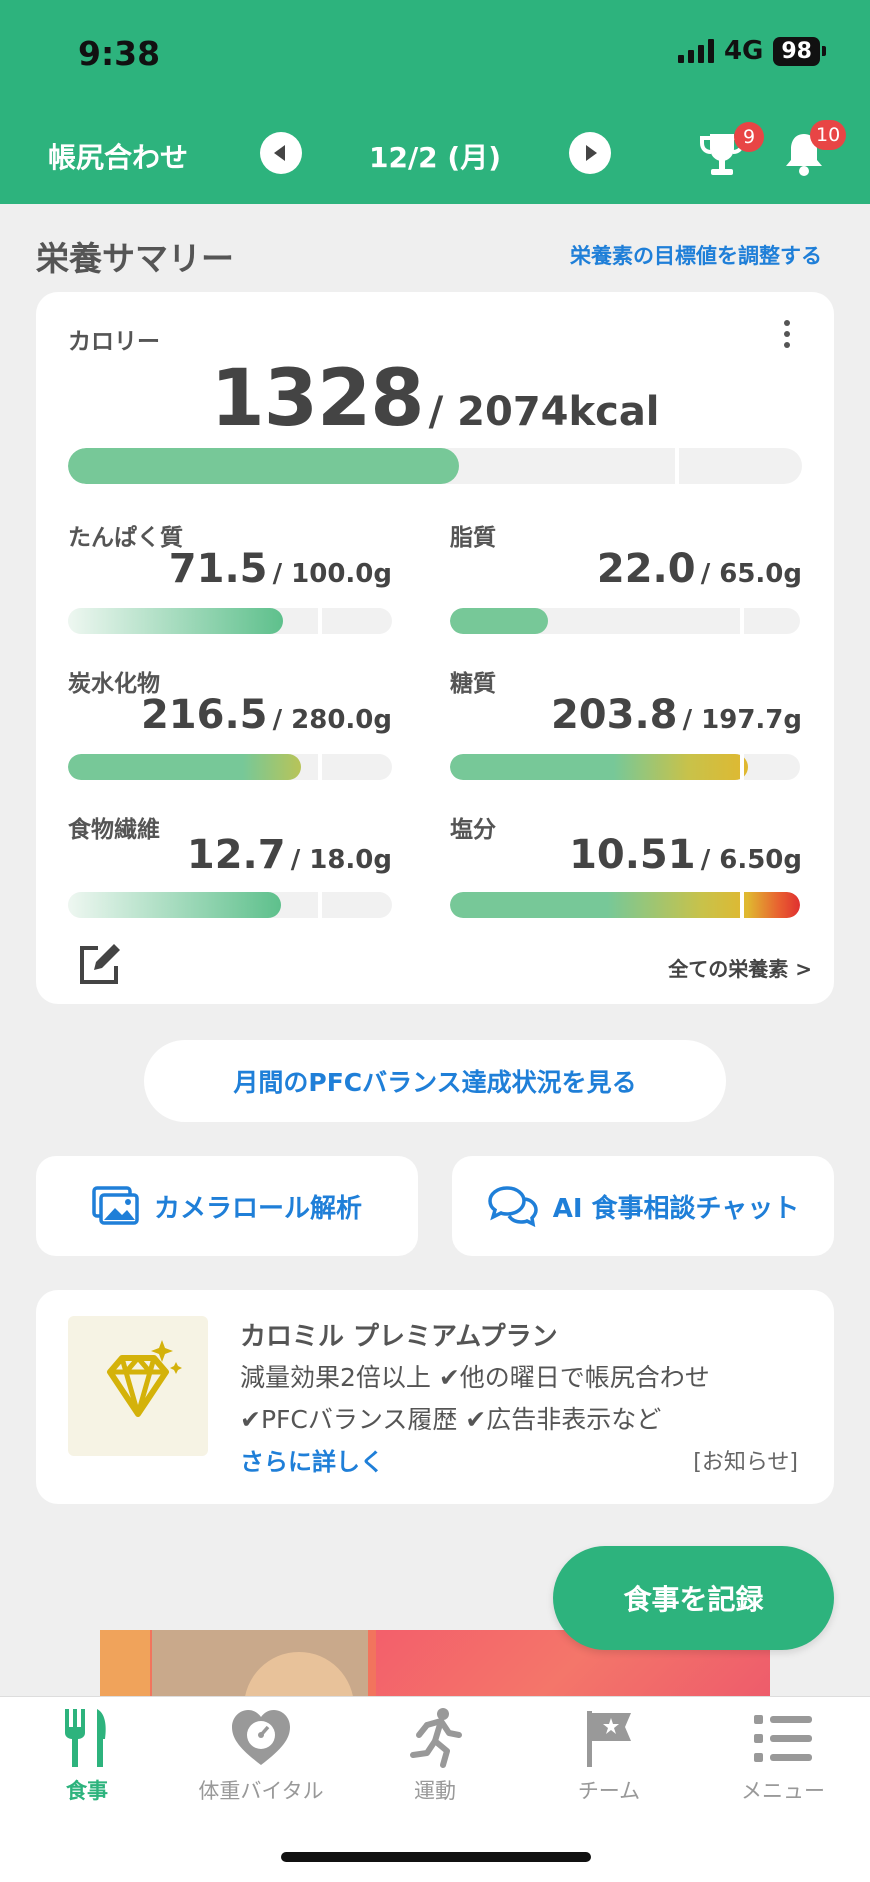 The width and height of the screenshot is (870, 1882). I want to click on tab-weight-vital-label: 体重バイタル, so click(261, 1791).